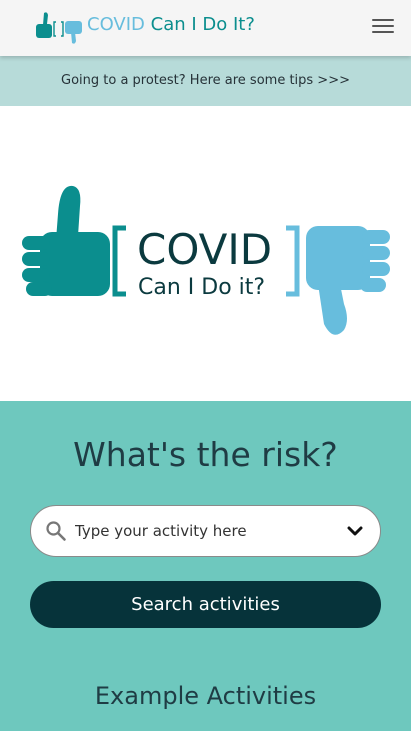 Image resolution: width=411 pixels, height=731 pixels. I want to click on brand-name: COVID Can I Do It?, so click(171, 24).